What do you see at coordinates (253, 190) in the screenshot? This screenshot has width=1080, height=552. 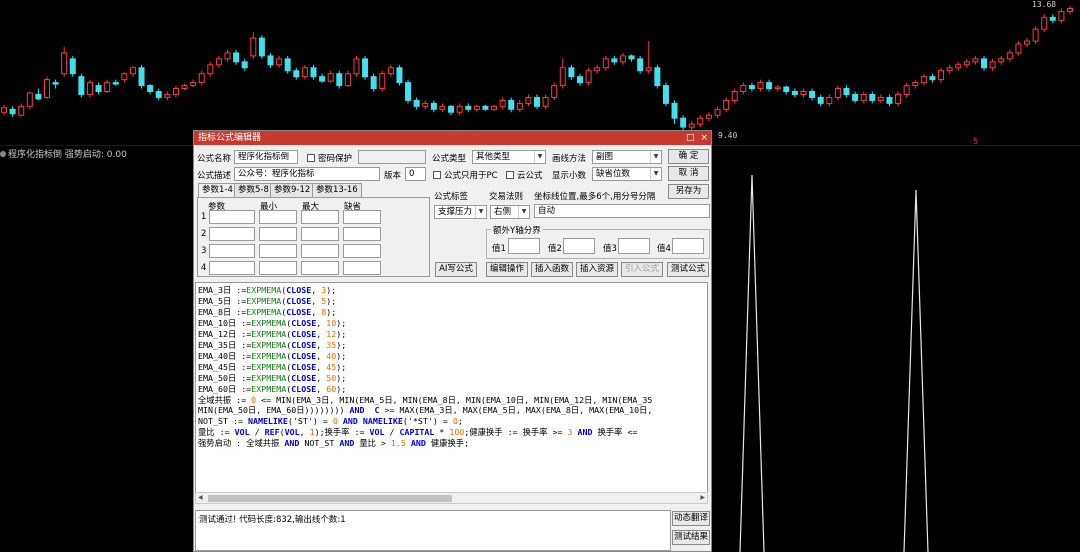 I see `tab-params-5-8: 参数5-8` at bounding box center [253, 190].